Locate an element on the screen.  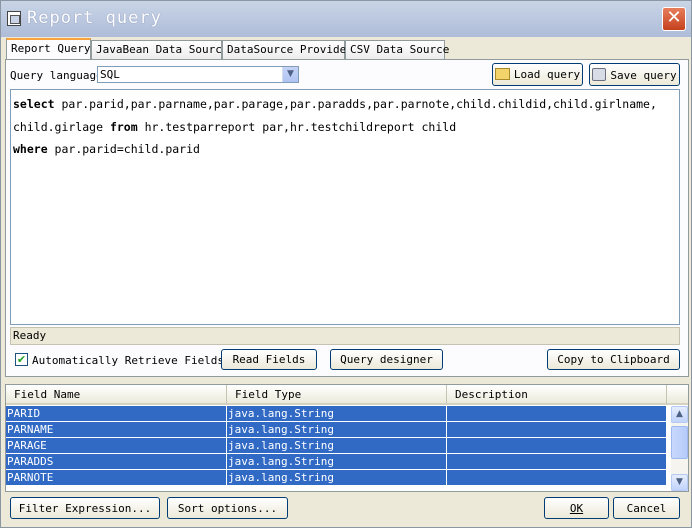
column-header-field-name: Field Name is located at coordinates (116, 395).